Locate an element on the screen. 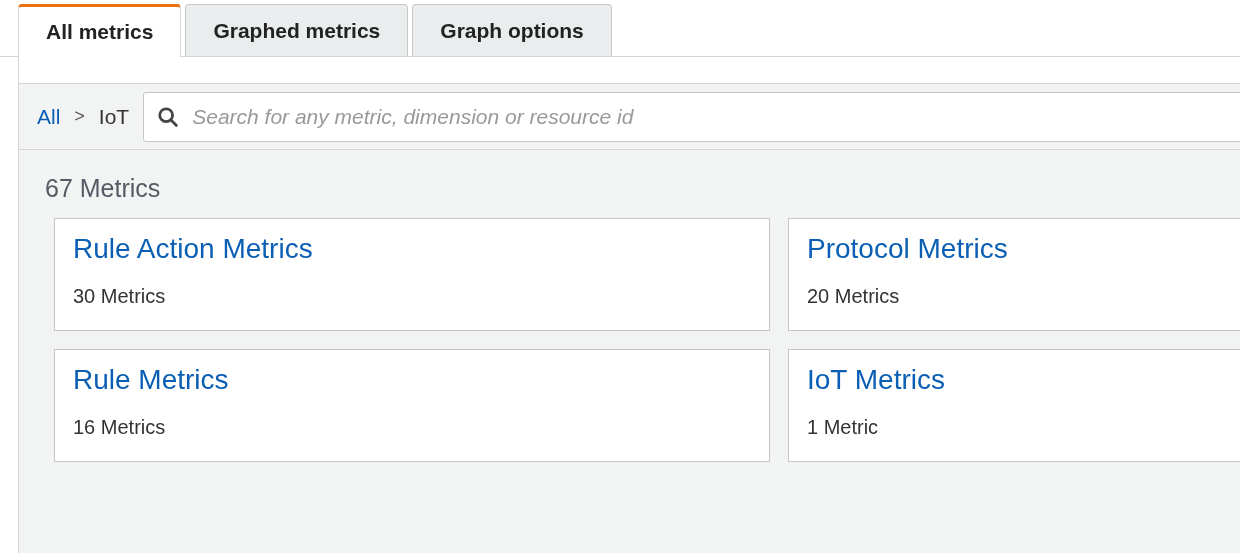 The width and height of the screenshot is (1240, 553). metric-total: 30 Metrics is located at coordinates (120, 296).